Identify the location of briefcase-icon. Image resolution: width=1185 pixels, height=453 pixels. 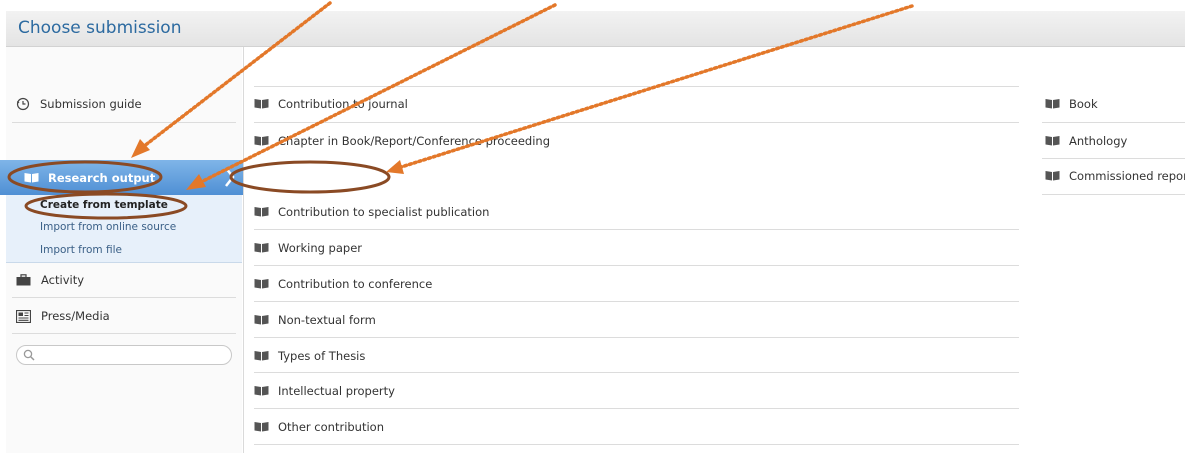
(23, 280).